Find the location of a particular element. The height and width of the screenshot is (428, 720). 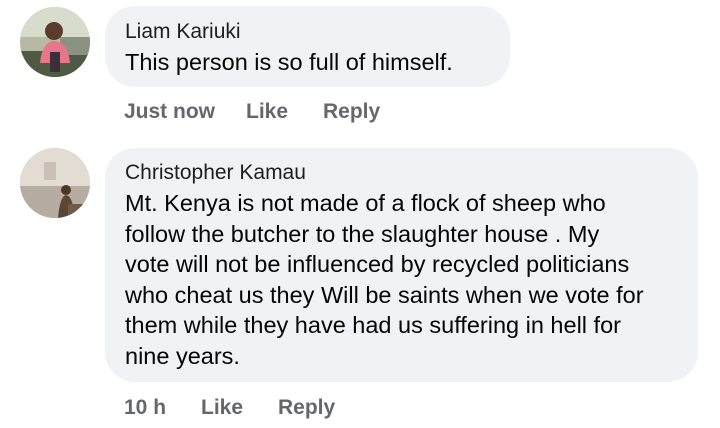

comment-text: This person is so full of himself. is located at coordinates (289, 62).